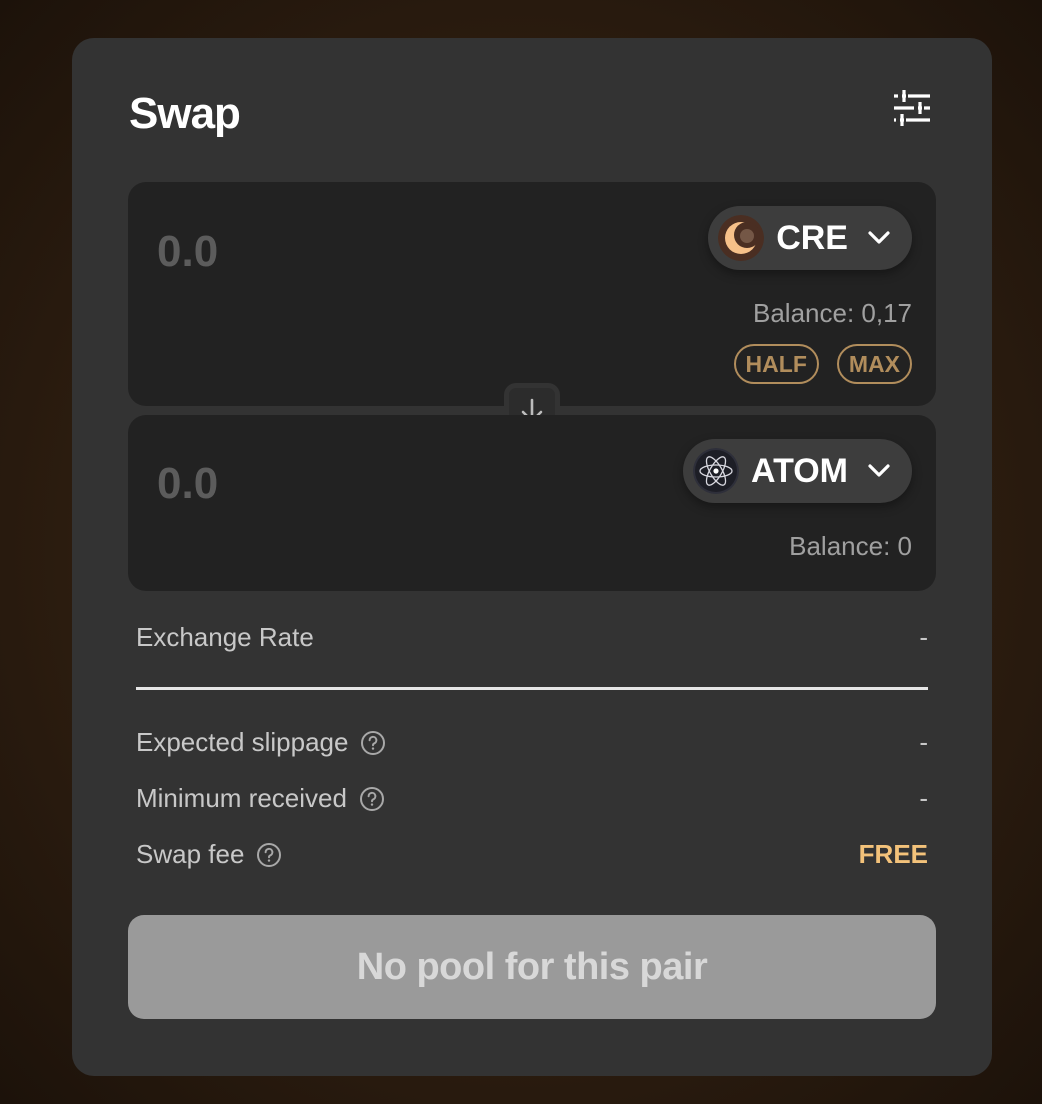 This screenshot has height=1104, width=1042. What do you see at coordinates (357, 484) in the screenshot?
I see `to-amount-input` at bounding box center [357, 484].